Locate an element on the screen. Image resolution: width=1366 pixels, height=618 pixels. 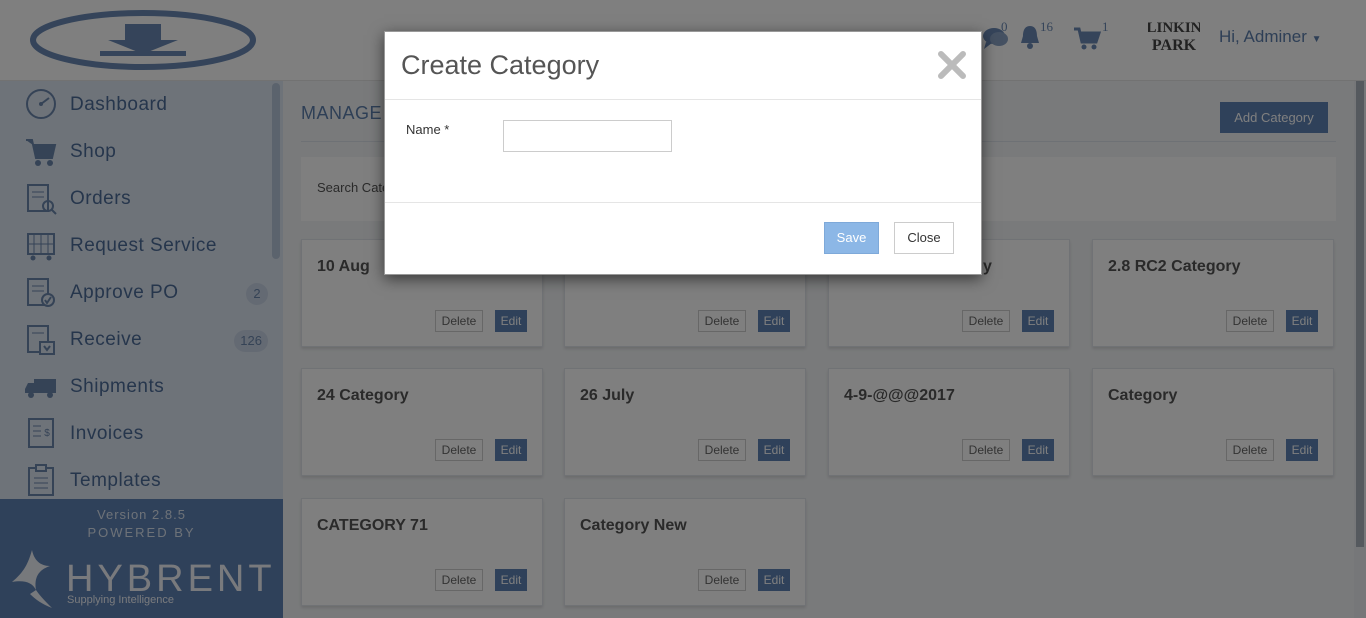
name-input is located at coordinates (587, 136).